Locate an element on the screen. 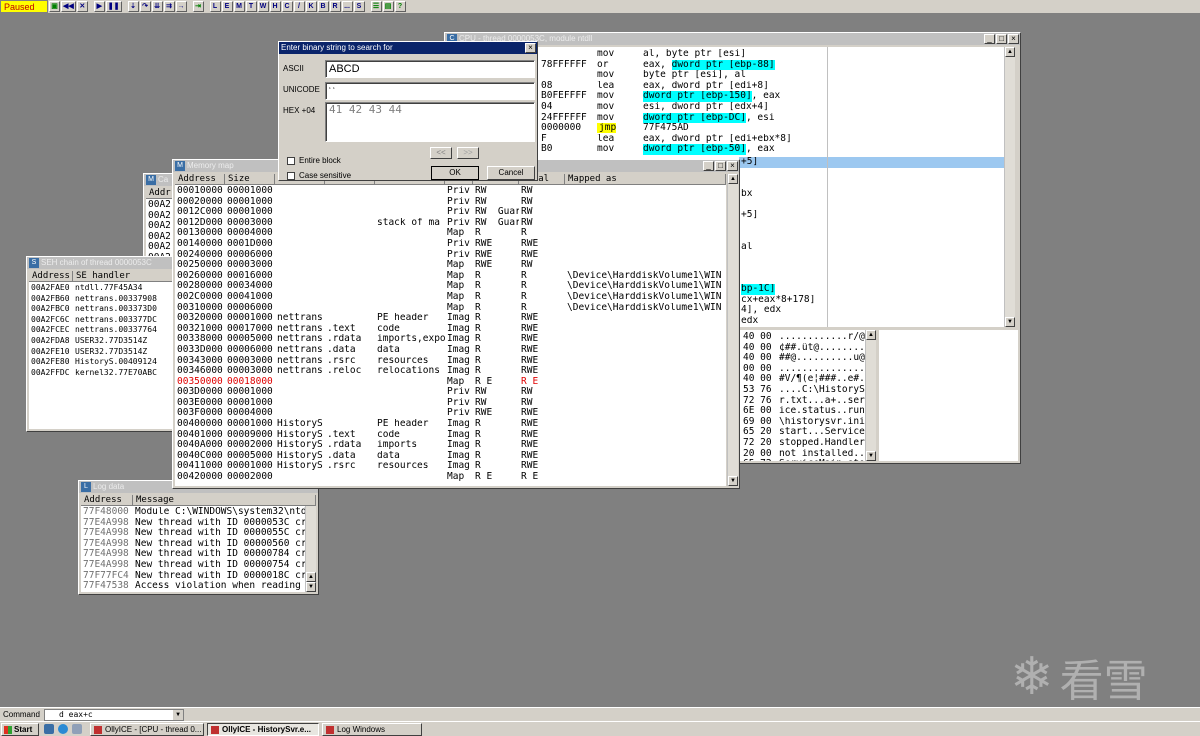 The image size is (1200, 736). toolbar-window-button: R is located at coordinates (335, 6).